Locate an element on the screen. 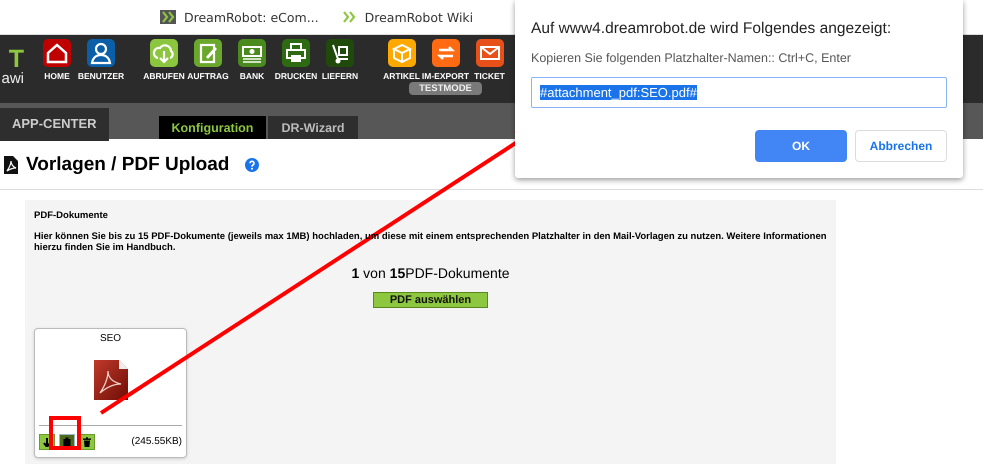  toolbar-button: AUFTRAG is located at coordinates (208, 69).